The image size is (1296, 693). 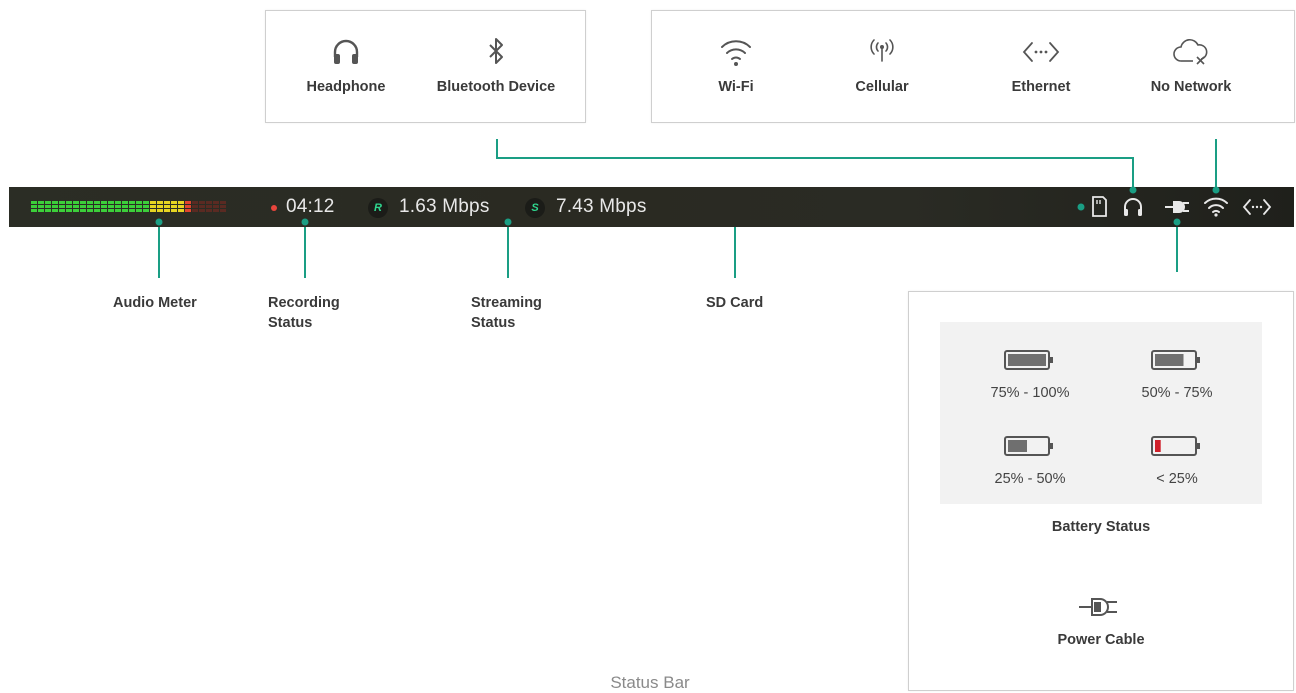 What do you see at coordinates (290, 323) in the screenshot?
I see `recording-callout-line2: Status` at bounding box center [290, 323].